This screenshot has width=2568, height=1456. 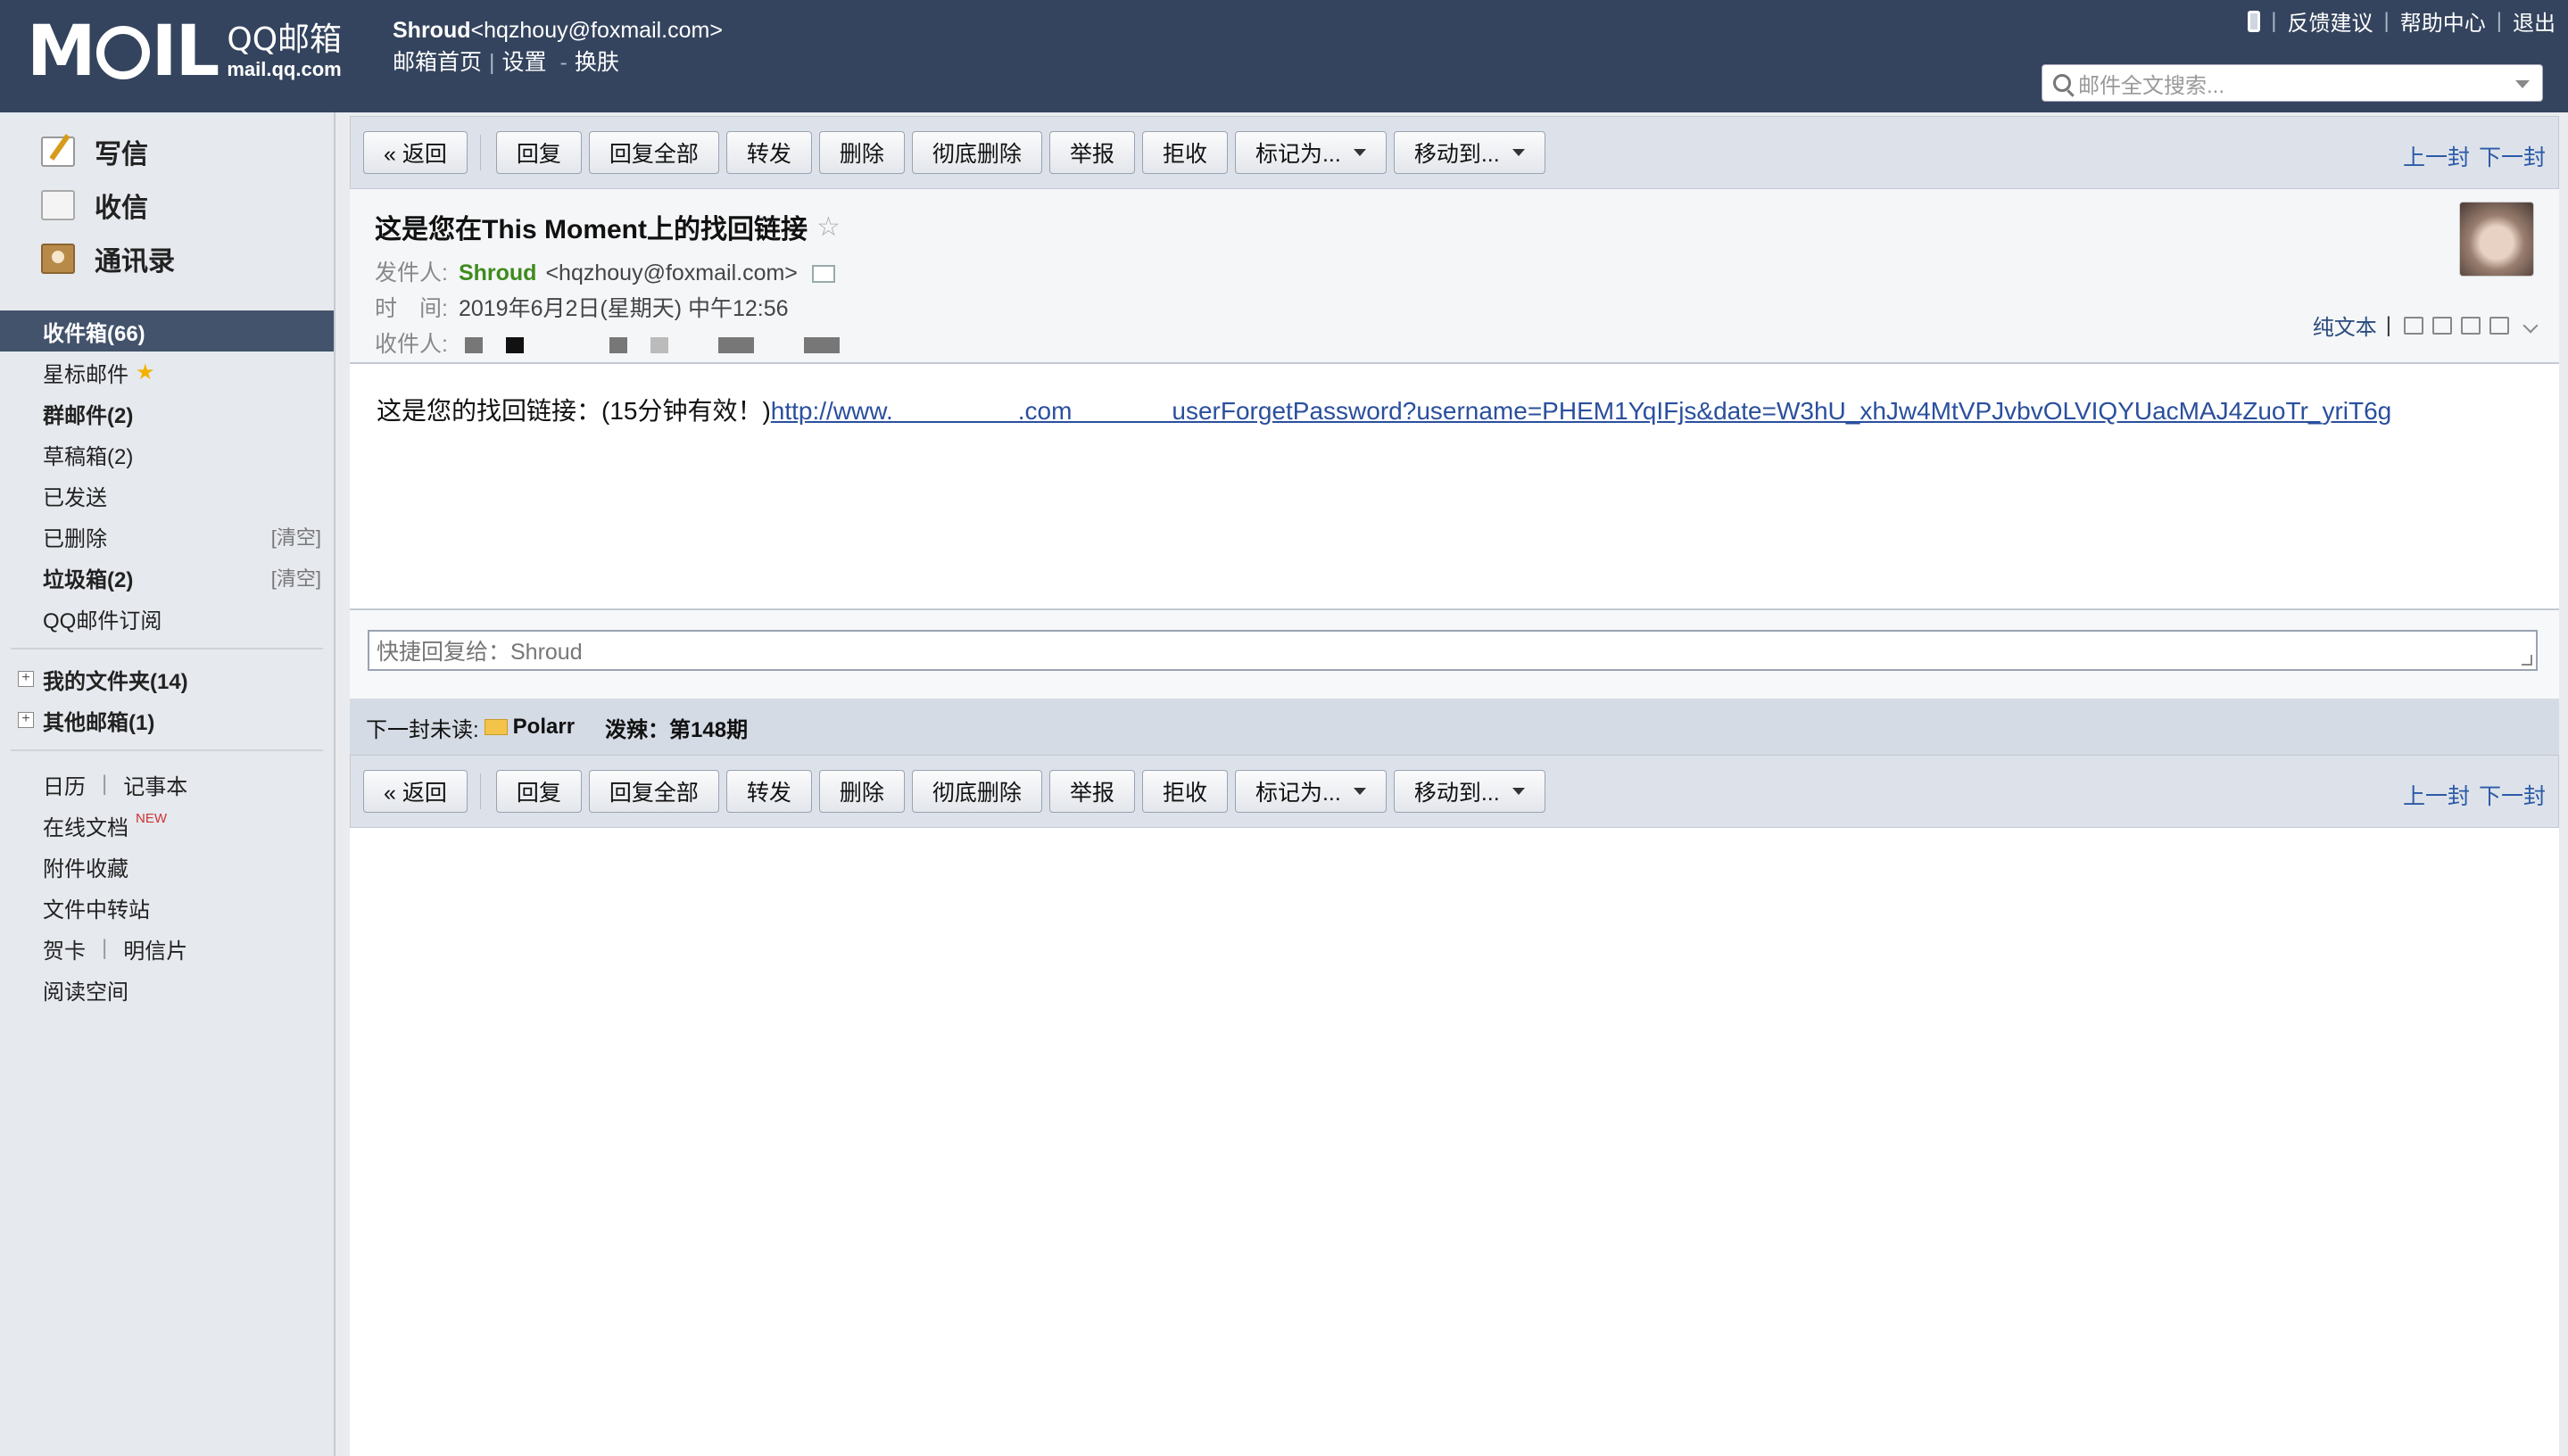 I want to click on sender-email: <hqzhouy@foxmail.com>, so click(x=671, y=273).